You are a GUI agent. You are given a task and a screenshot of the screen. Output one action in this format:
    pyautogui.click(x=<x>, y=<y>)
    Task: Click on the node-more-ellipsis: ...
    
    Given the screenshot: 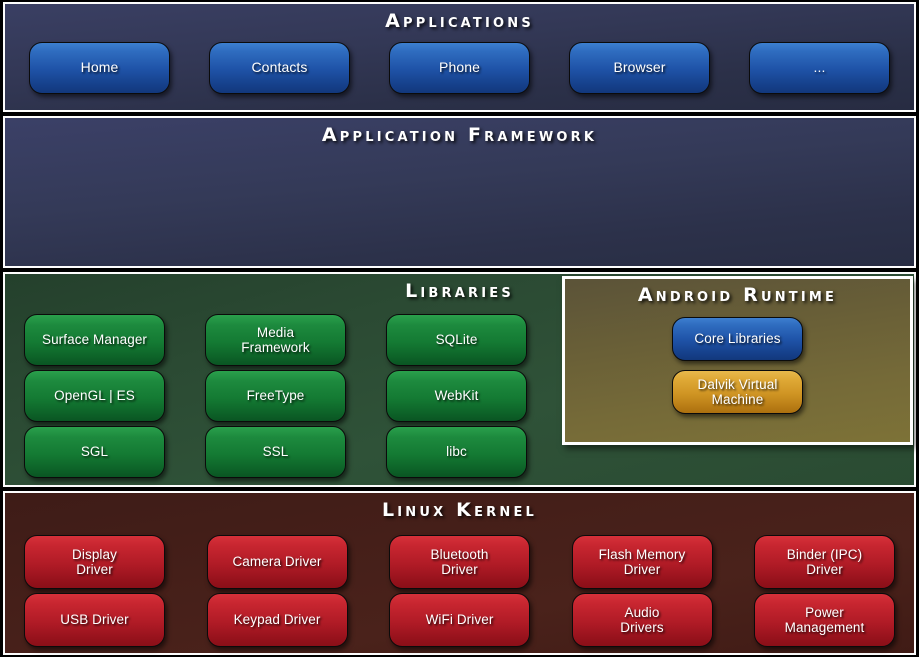 What is the action you would take?
    pyautogui.click(x=819, y=68)
    